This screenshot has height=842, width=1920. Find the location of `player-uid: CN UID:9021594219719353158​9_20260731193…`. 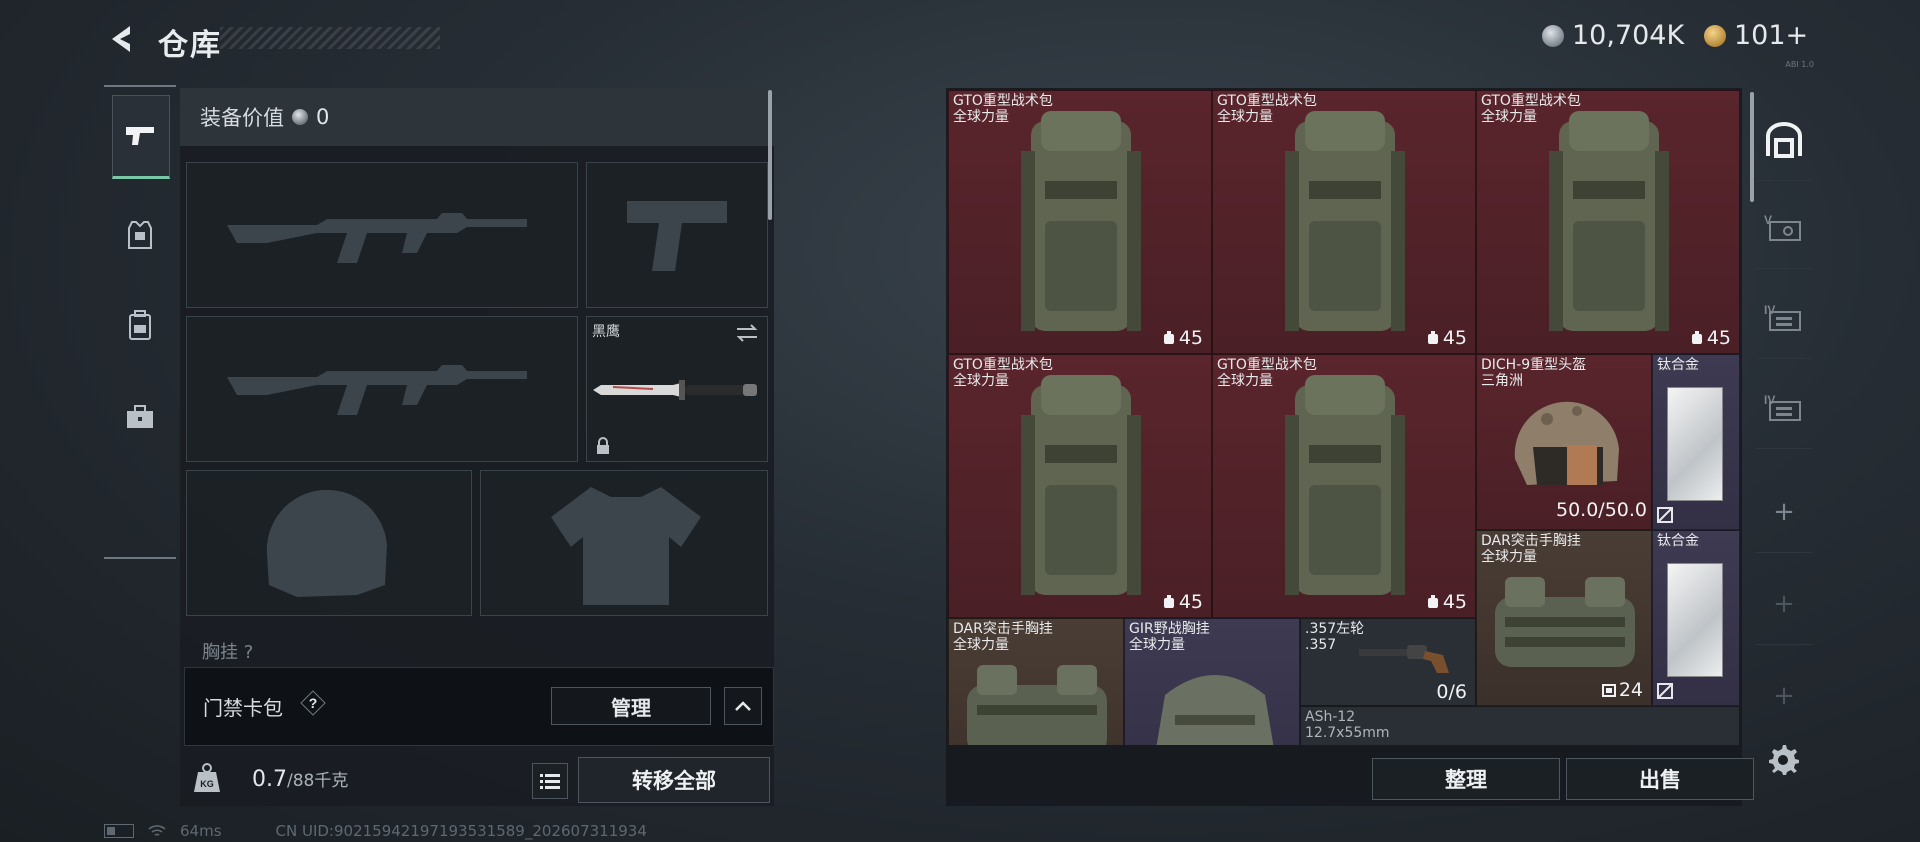

player-uid: CN UID:9021594219719353158​9_20260731193… is located at coordinates (461, 831).